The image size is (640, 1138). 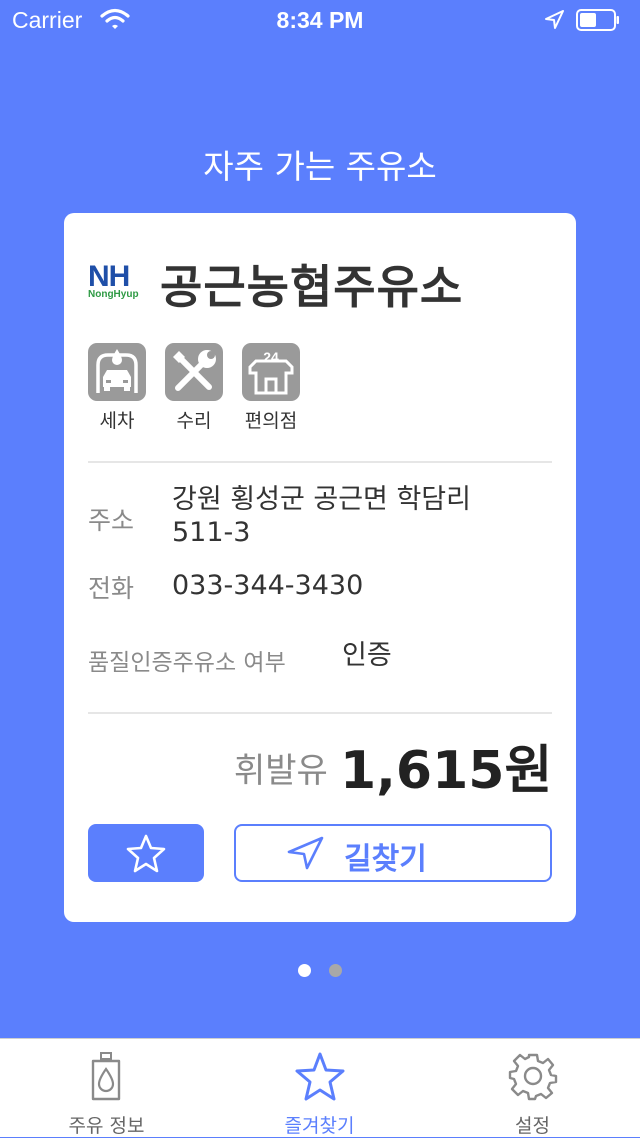 I want to click on service-convenience-store: 24 편의점, so click(x=271, y=388).